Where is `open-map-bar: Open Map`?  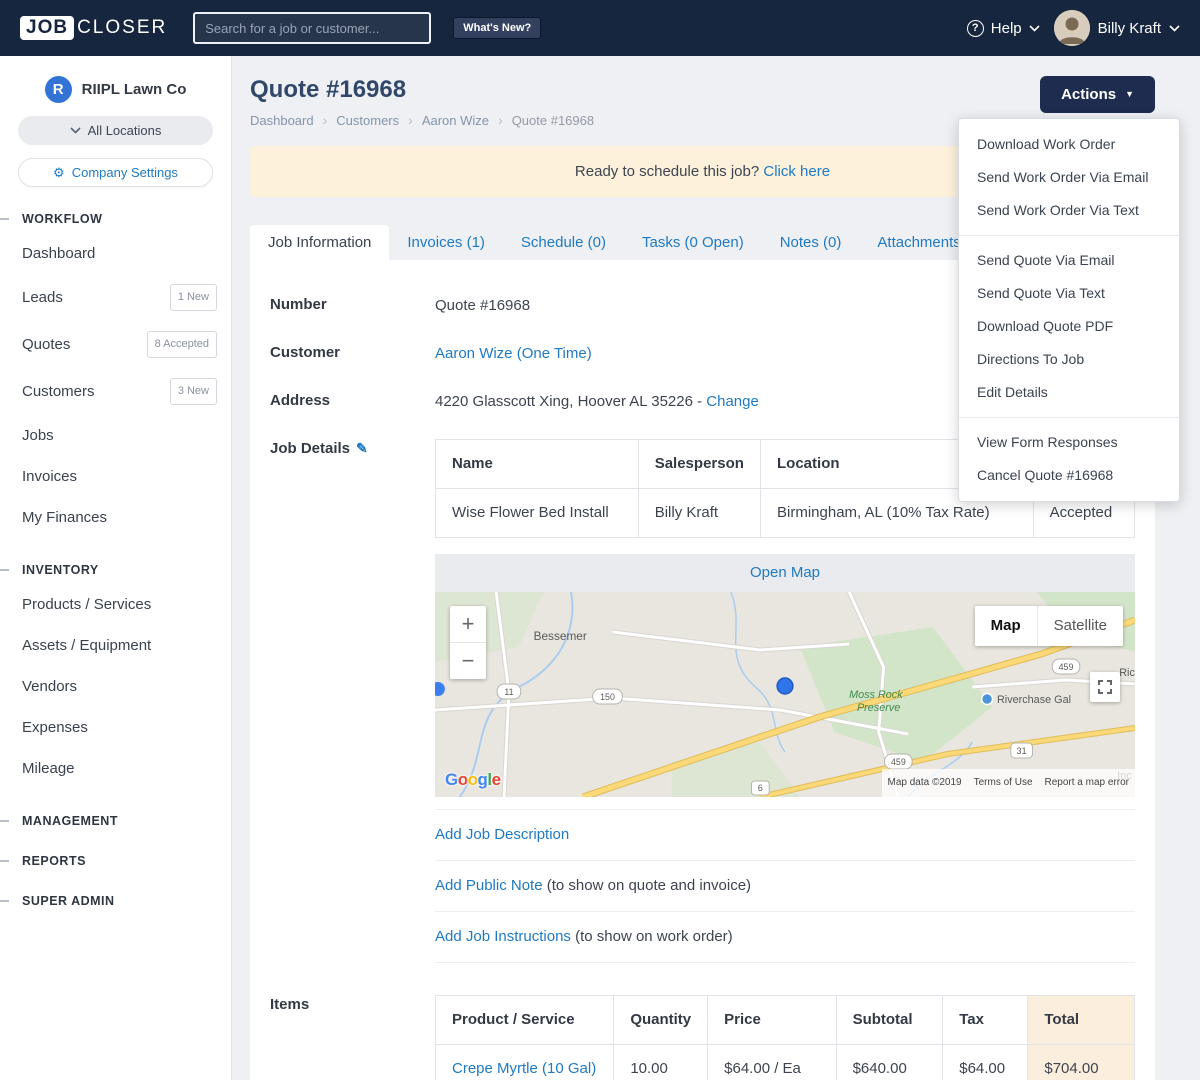
open-map-bar: Open Map is located at coordinates (785, 573).